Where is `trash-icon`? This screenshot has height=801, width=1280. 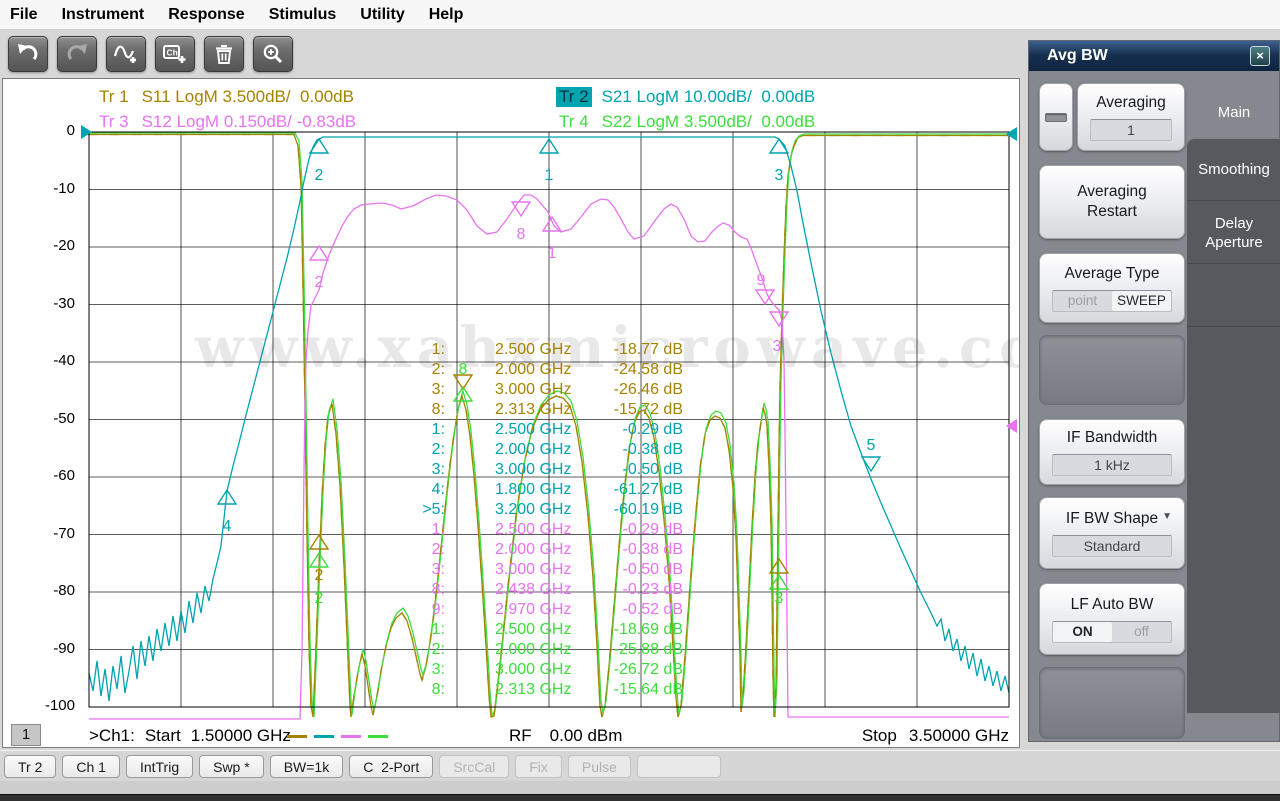 trash-icon is located at coordinates (224, 54).